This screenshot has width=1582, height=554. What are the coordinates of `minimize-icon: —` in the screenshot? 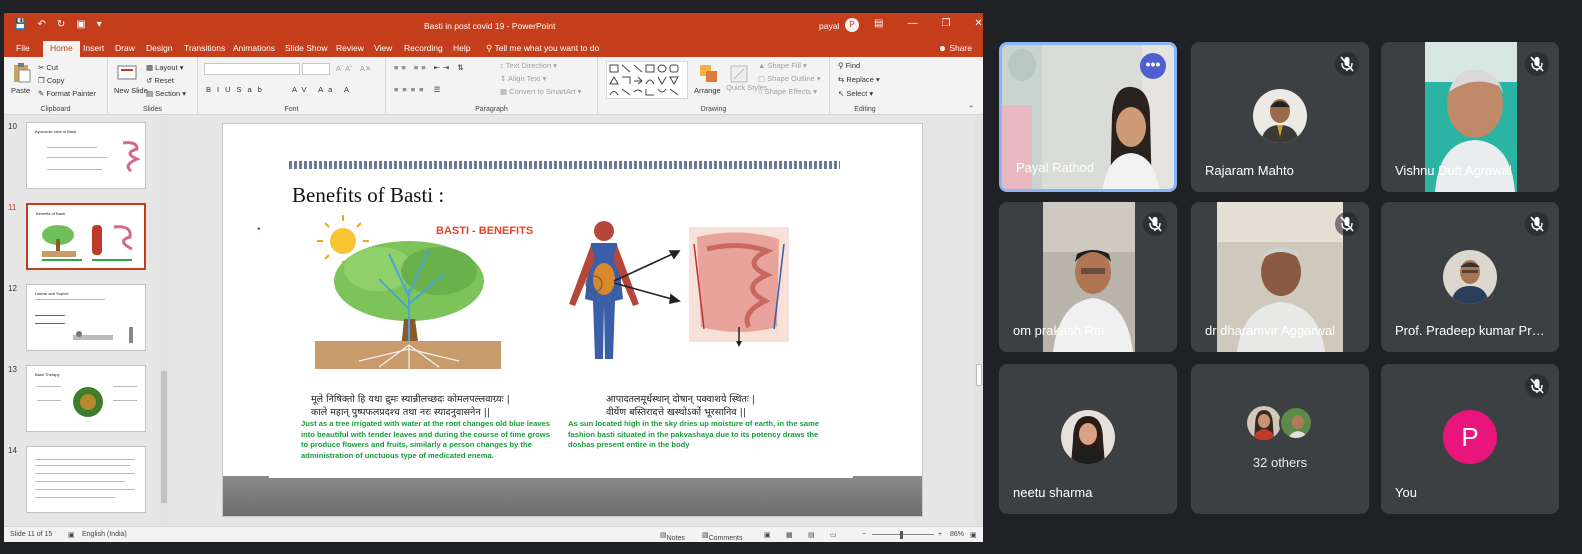 It's located at (912, 23).